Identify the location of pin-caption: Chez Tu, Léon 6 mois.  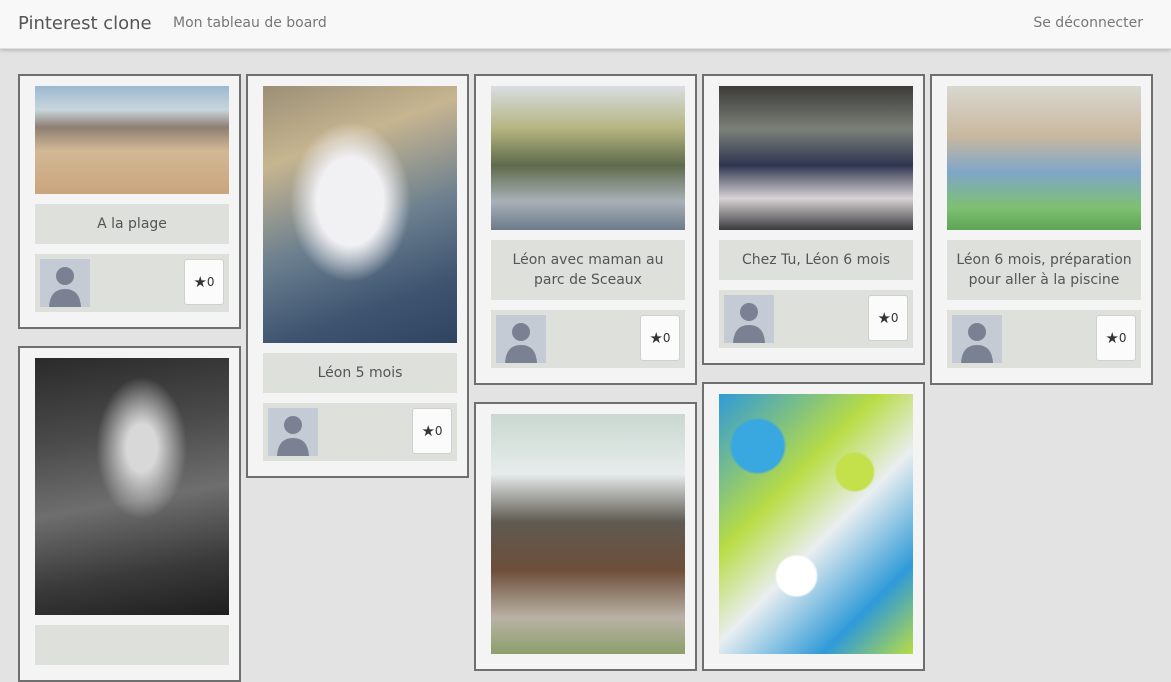
(816, 260).